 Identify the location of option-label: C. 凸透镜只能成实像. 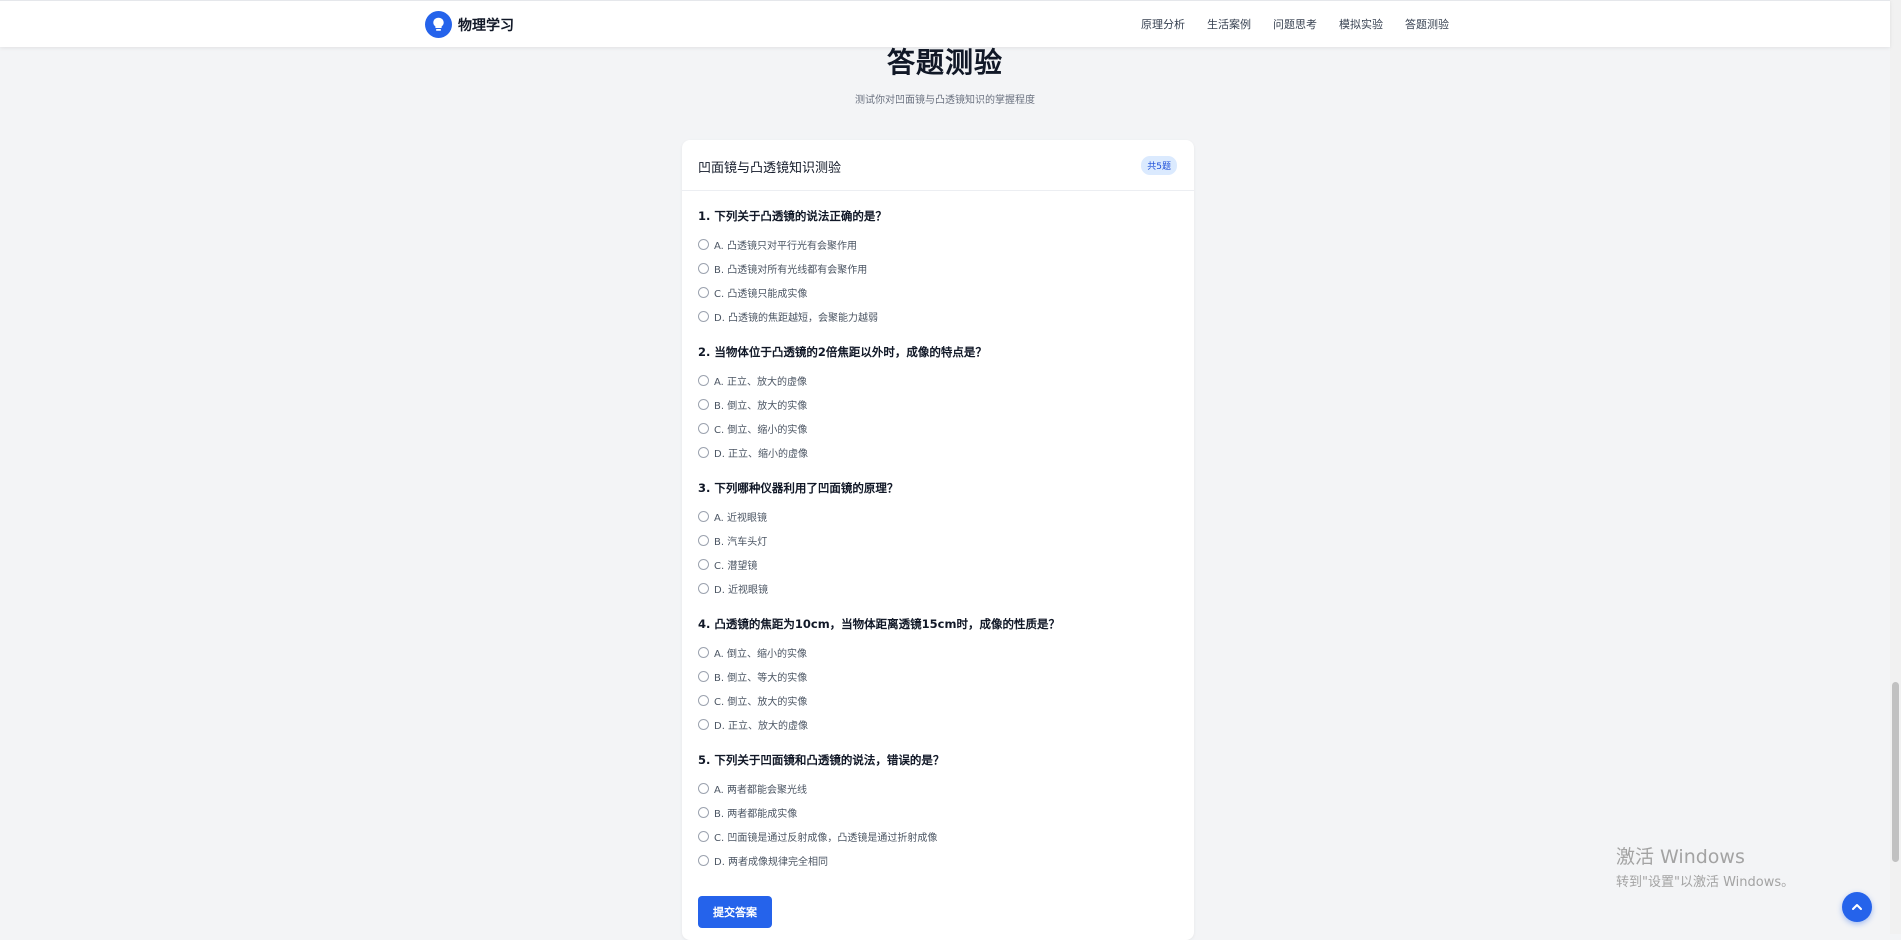
(761, 294).